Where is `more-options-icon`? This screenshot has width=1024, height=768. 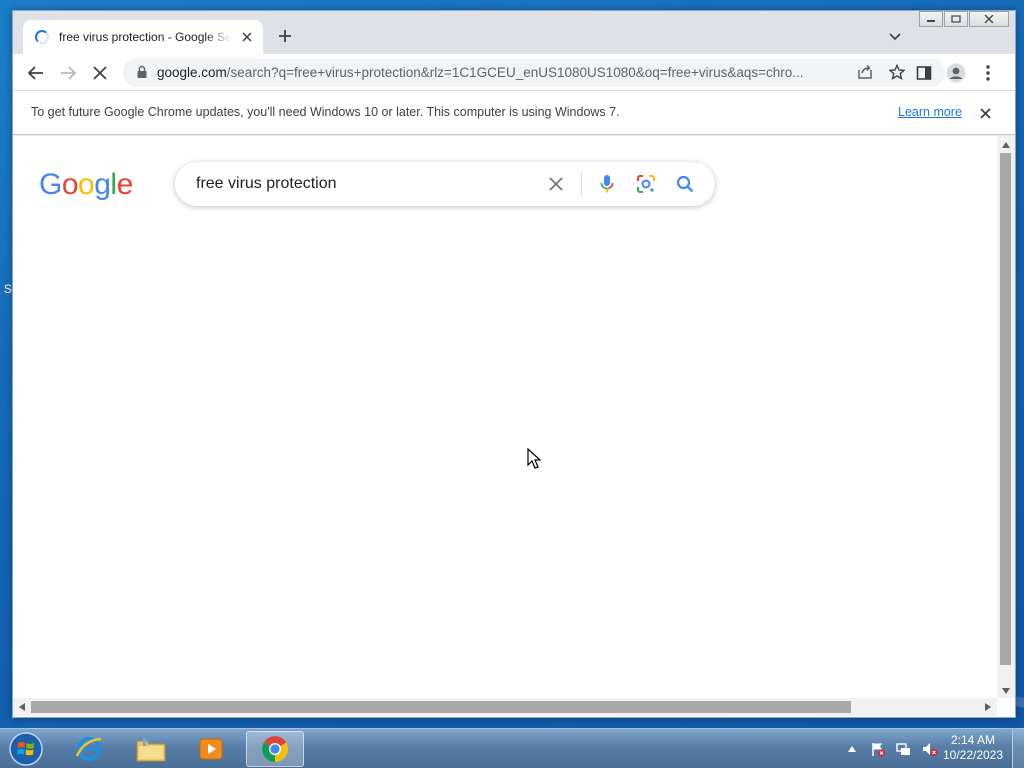
more-options-icon is located at coordinates (988, 73).